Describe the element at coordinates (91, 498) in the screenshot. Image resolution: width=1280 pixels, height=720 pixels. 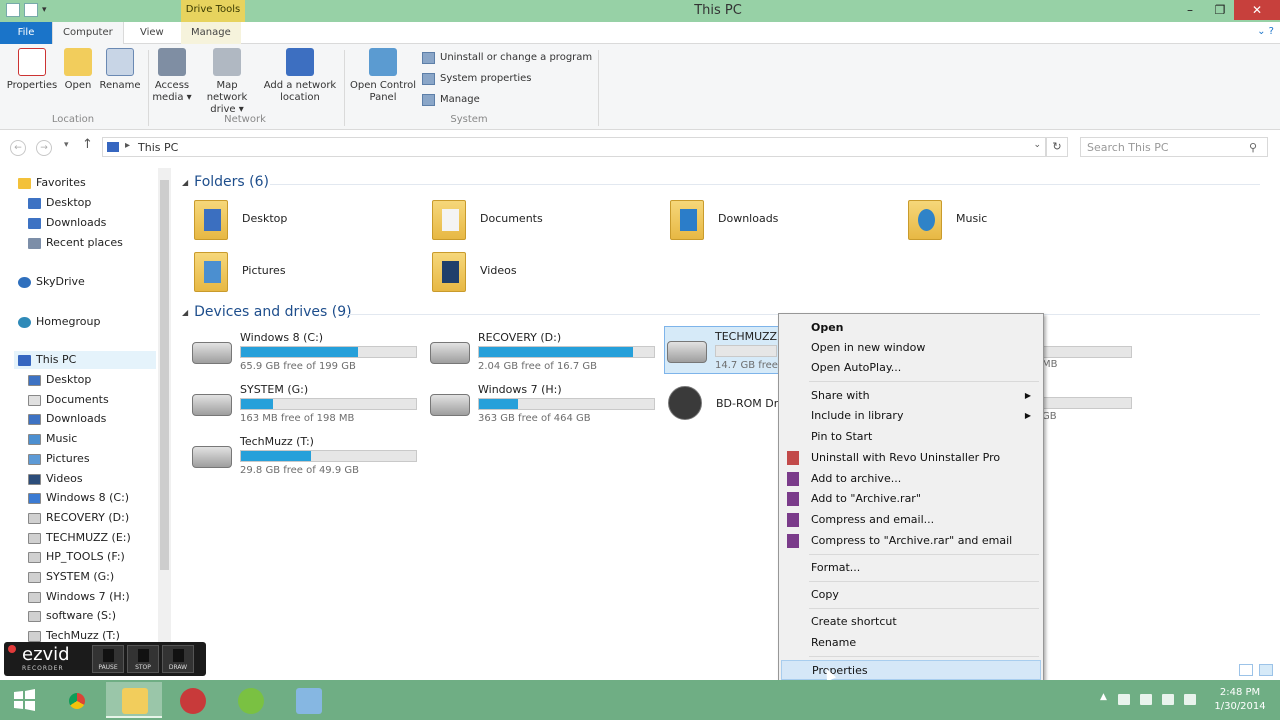
I see `nav-item-pc-6: Windows 8 (C:)` at that location.